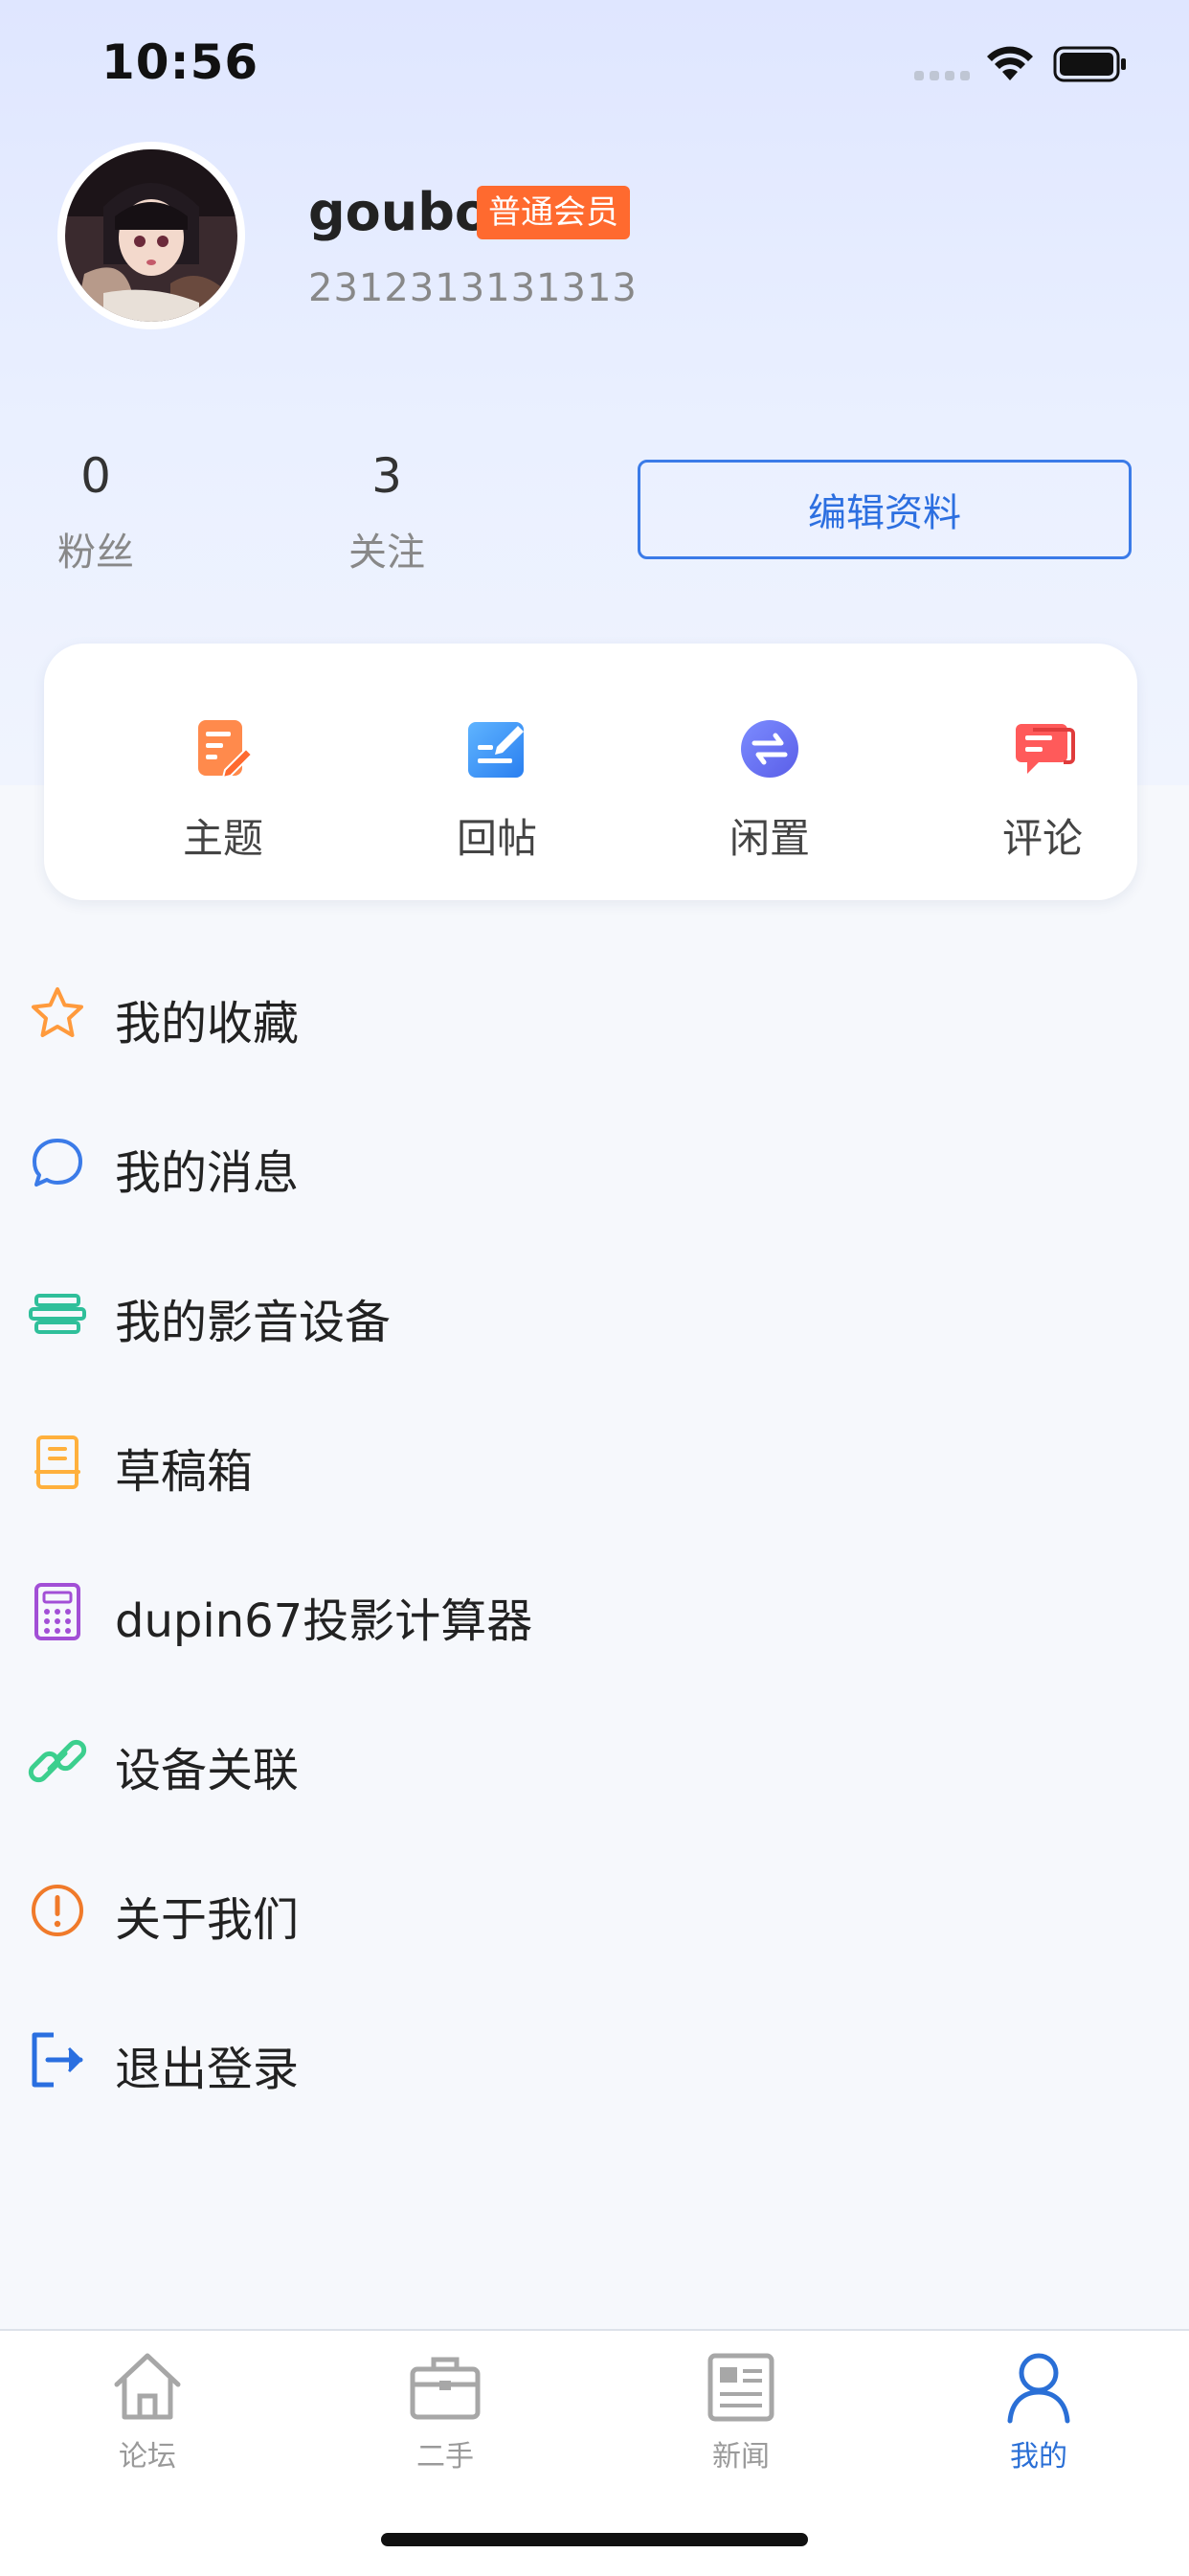  I want to click on tab-second-hand: 二手, so click(445, 2411).